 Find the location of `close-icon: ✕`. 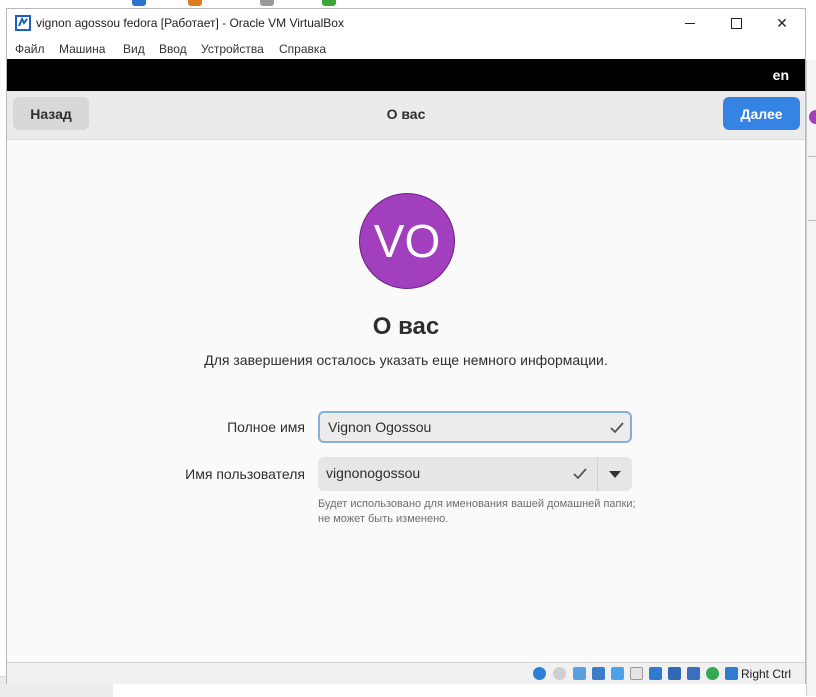

close-icon: ✕ is located at coordinates (782, 22).